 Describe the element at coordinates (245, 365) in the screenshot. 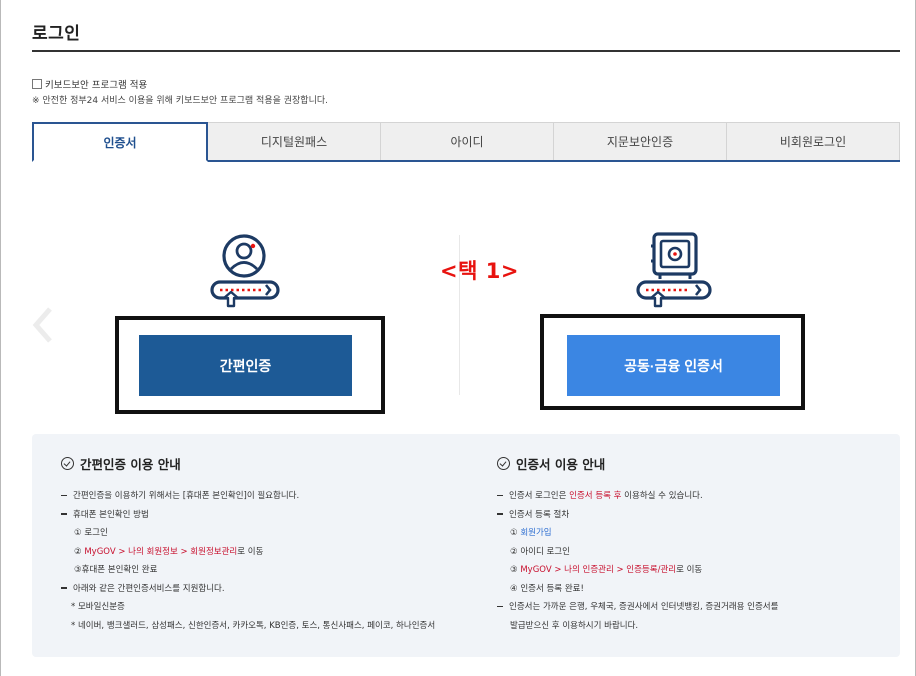

I see `simple-auth-button: 간편인증` at that location.